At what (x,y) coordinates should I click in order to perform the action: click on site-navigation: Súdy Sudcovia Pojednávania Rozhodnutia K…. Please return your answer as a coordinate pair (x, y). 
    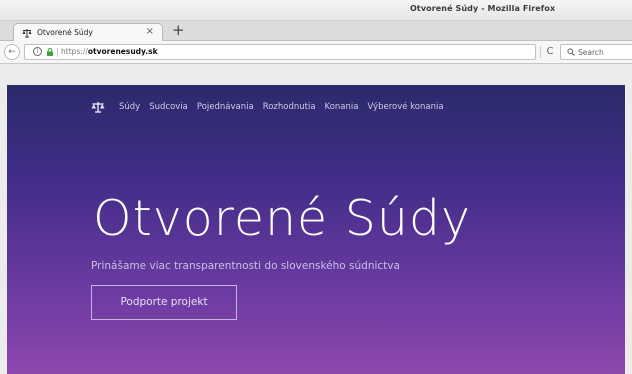
    Looking at the image, I should click on (272, 107).